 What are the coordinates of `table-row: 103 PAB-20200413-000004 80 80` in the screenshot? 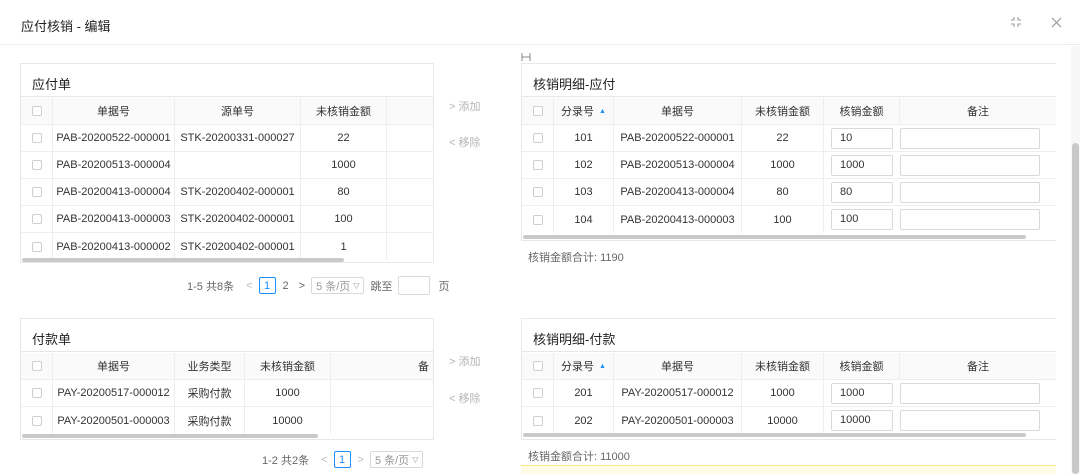 It's located at (789, 192).